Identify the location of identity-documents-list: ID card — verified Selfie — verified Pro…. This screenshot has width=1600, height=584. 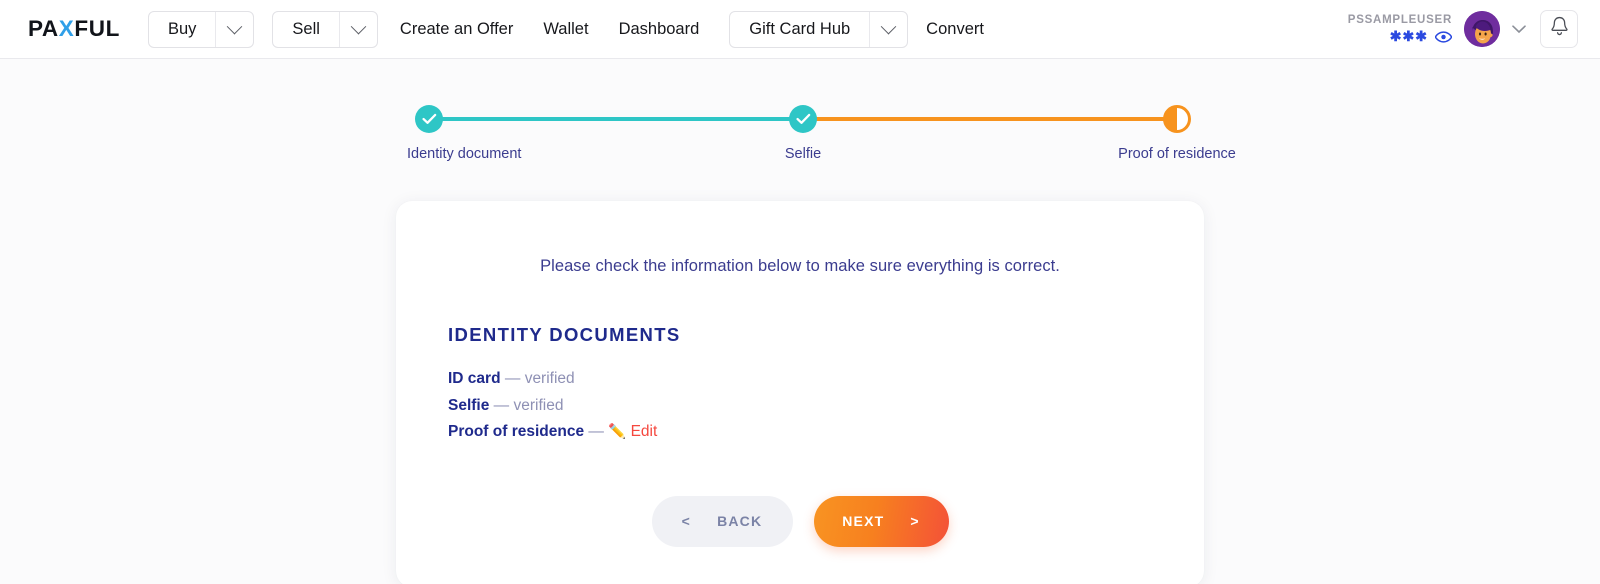
(800, 406).